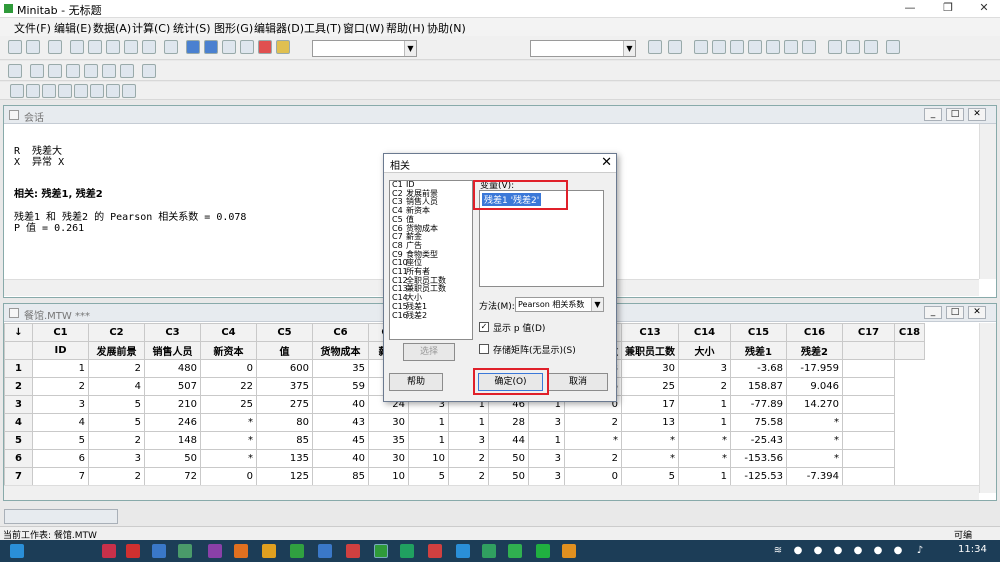  I want to click on worksheet-horizontal-scrollbar, so click(491, 492).